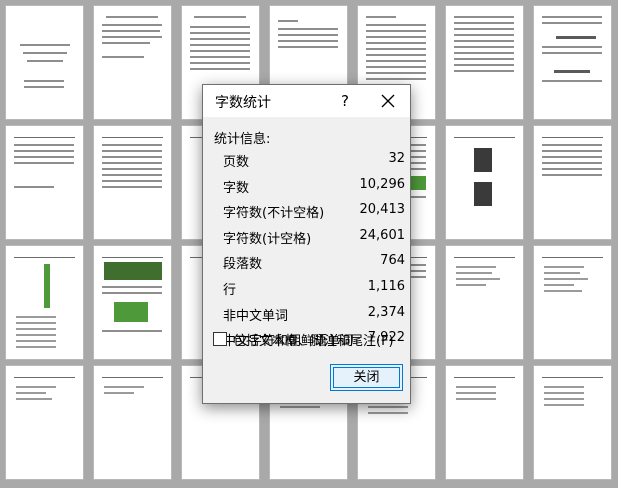  Describe the element at coordinates (236, 162) in the screenshot. I see `stat-label: 页数` at that location.